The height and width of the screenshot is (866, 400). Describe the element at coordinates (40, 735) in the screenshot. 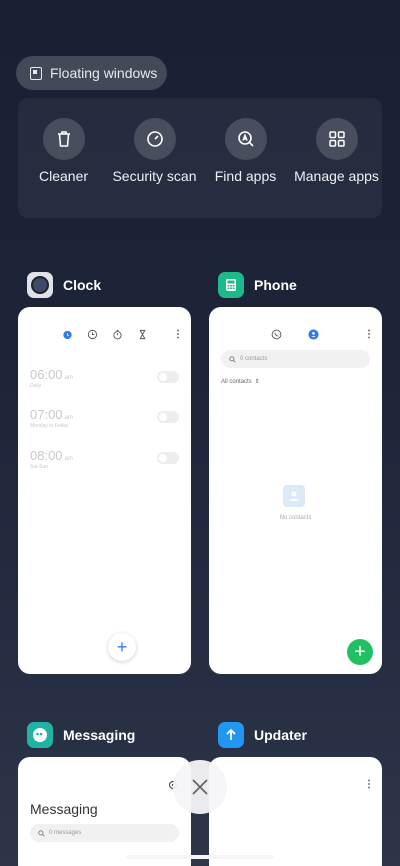

I see `messaging-app-icon` at that location.